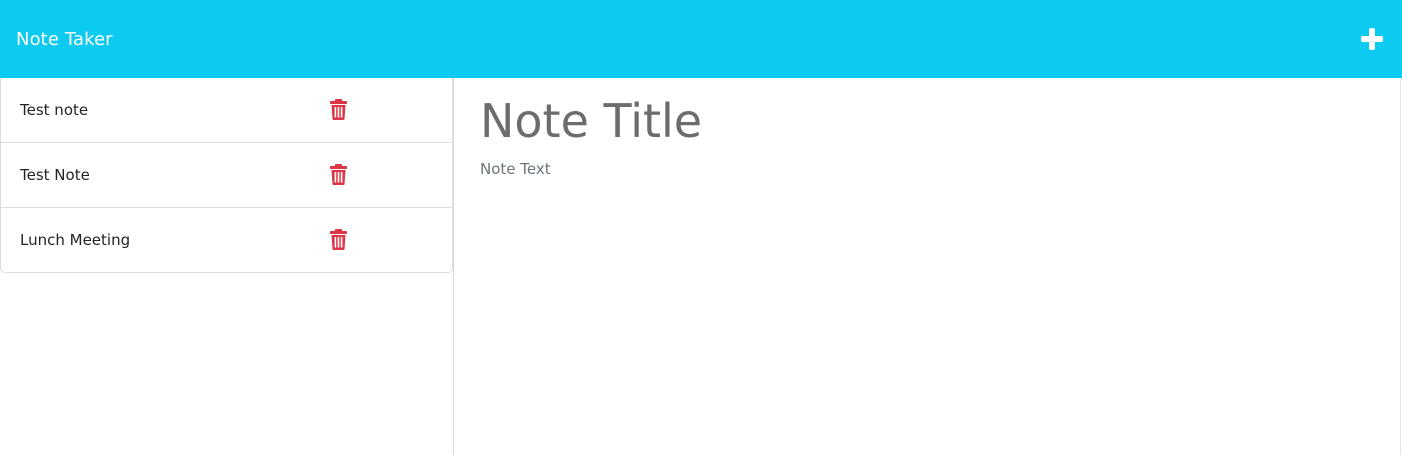 This screenshot has height=455, width=1402. I want to click on new-note-button, so click(1372, 39).